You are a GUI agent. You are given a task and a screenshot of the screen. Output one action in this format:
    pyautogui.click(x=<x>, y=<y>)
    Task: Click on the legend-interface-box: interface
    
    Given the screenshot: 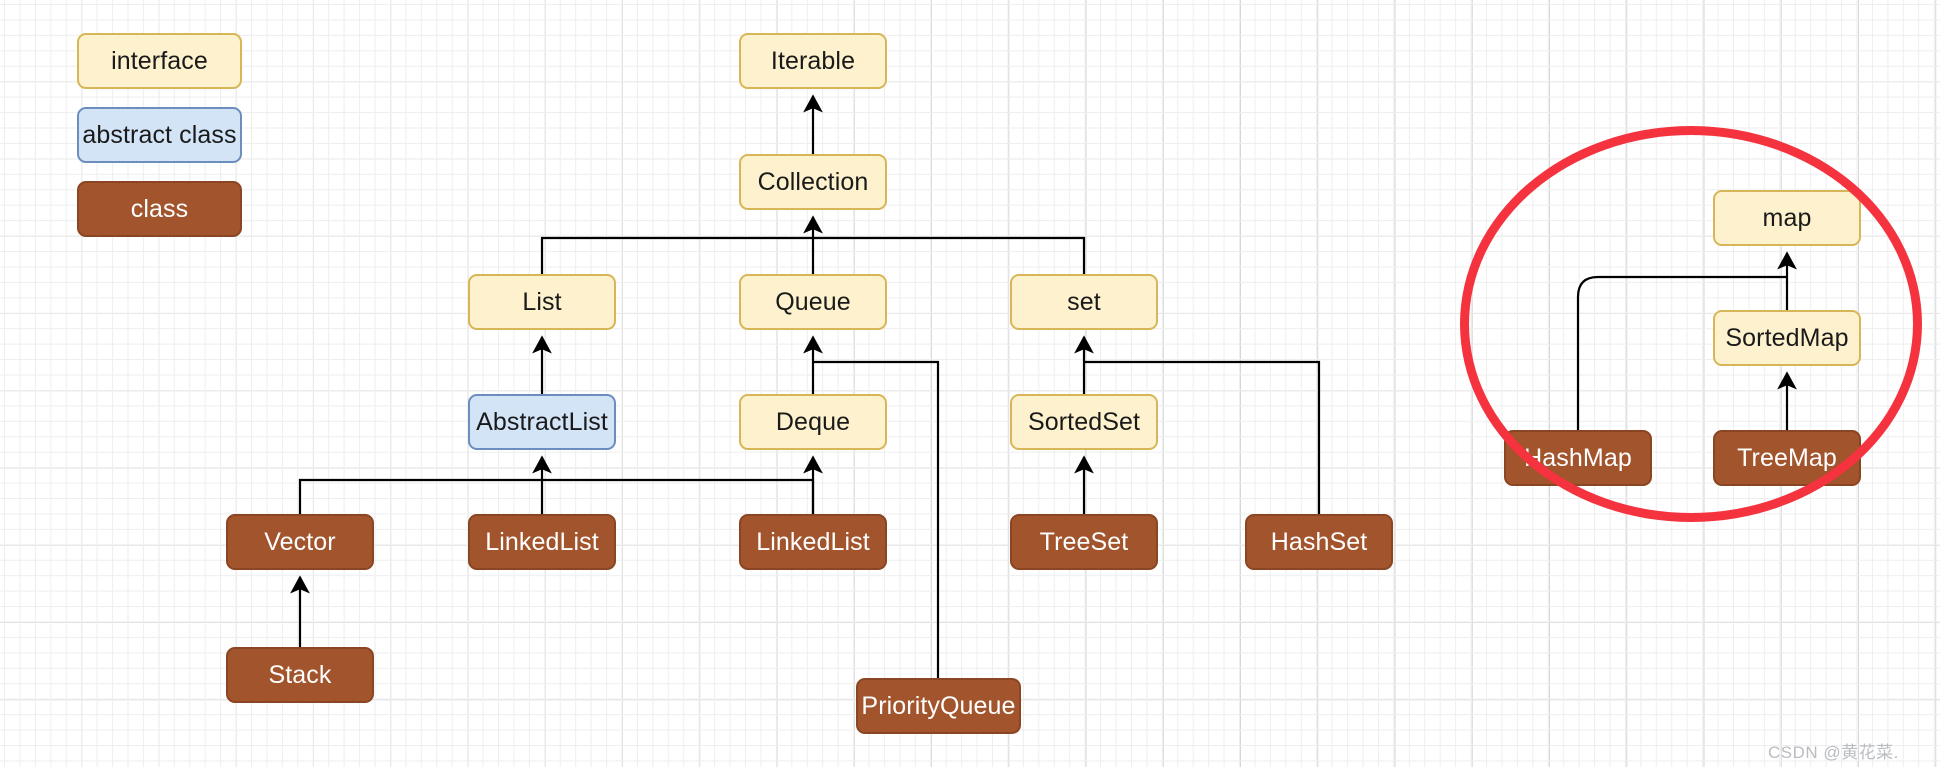 What is the action you would take?
    pyautogui.click(x=159, y=61)
    